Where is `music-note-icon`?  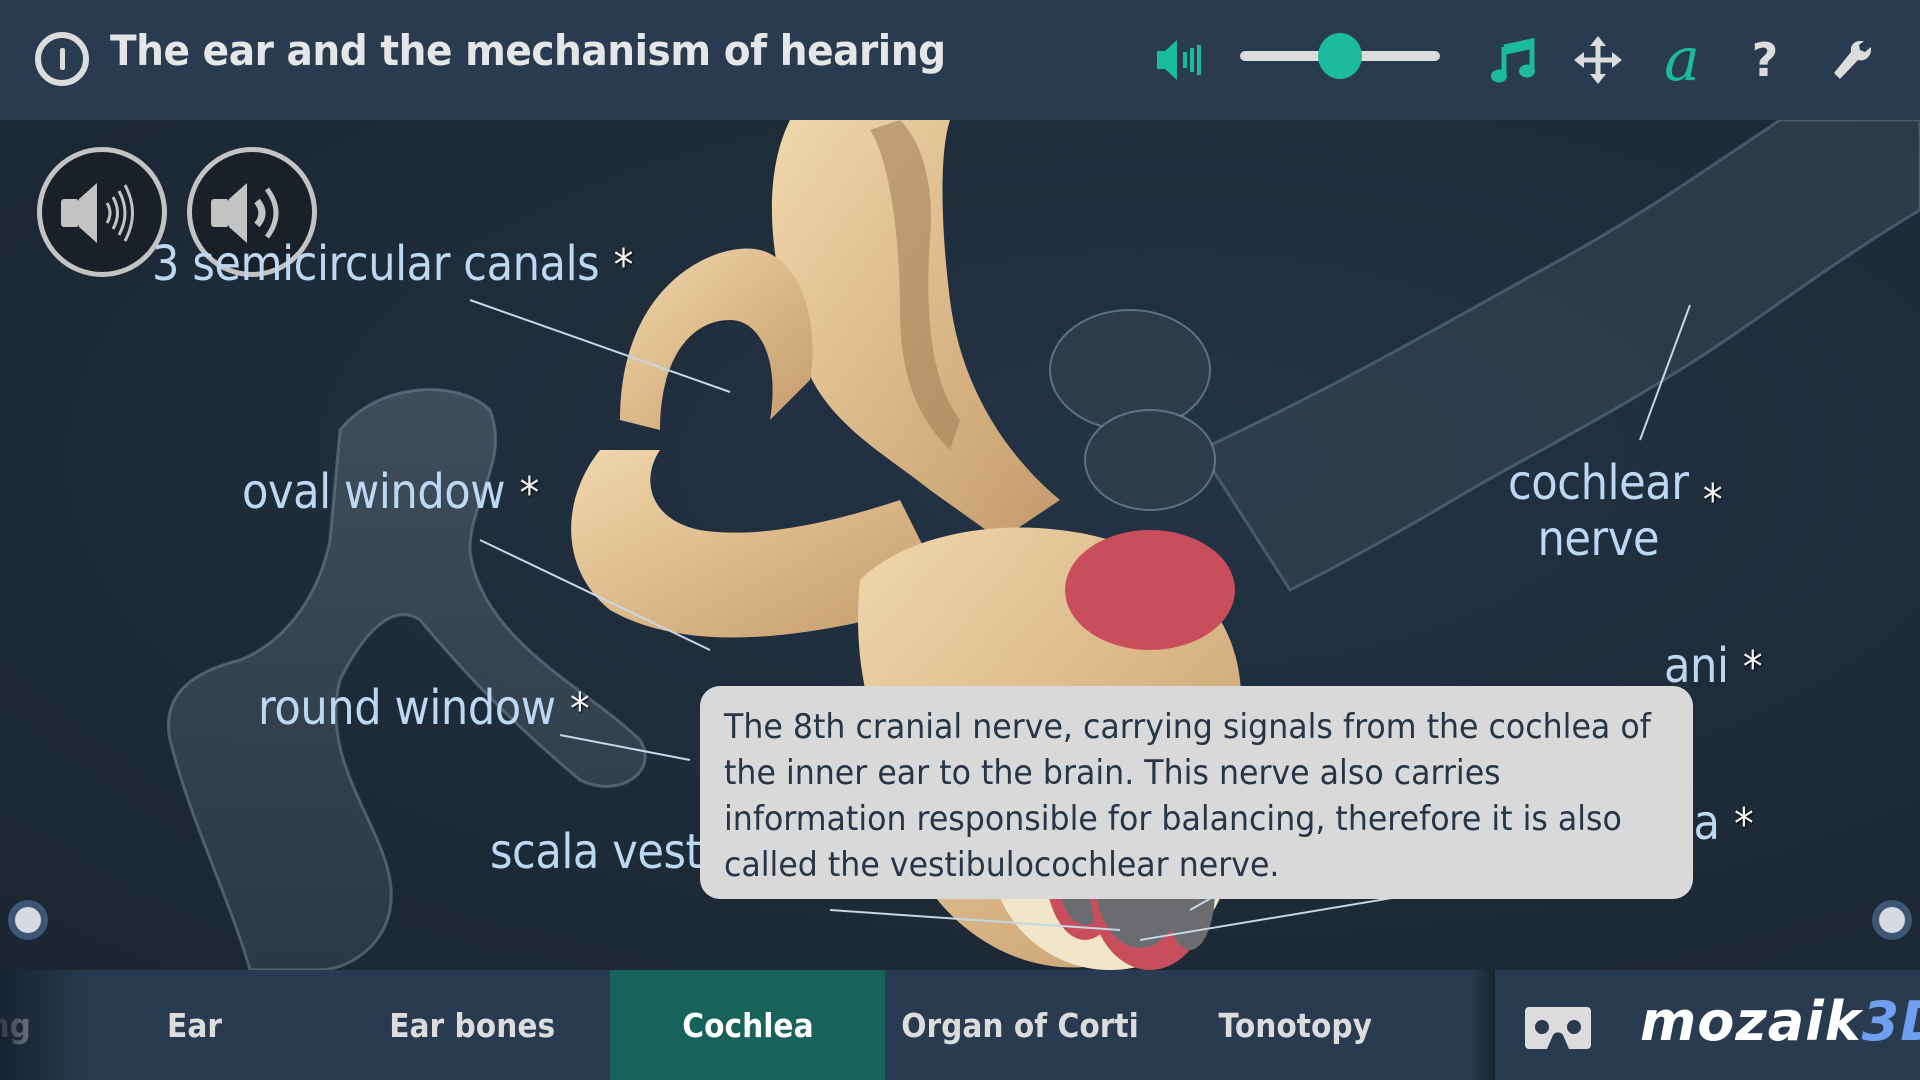
music-note-icon is located at coordinates (1513, 60).